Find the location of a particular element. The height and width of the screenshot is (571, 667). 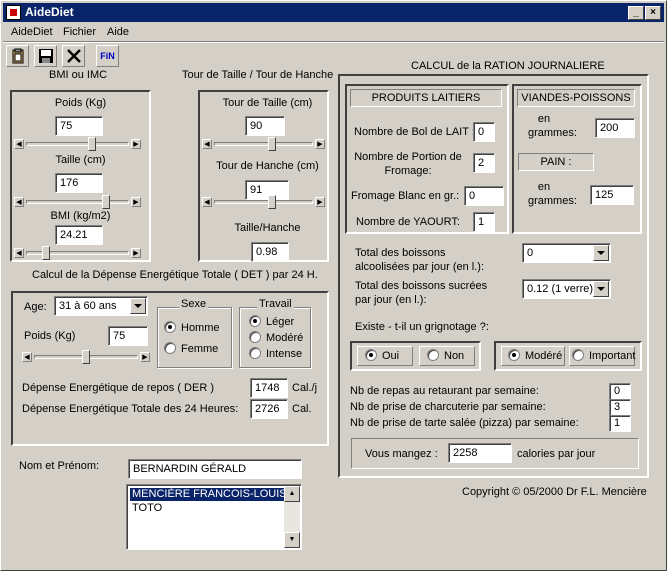

sexe-homme-radio: Homme is located at coordinates (192, 327).